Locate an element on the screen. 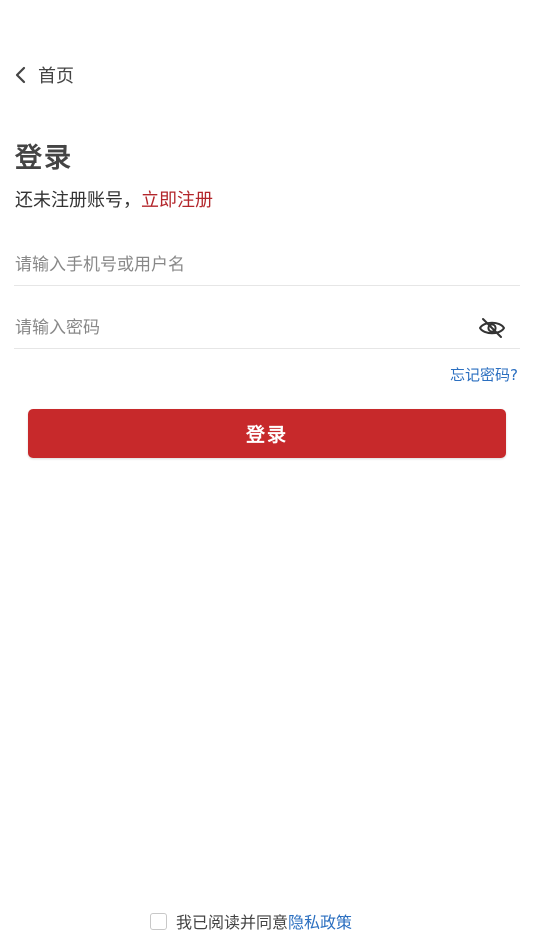  password-input is located at coordinates (239, 328).